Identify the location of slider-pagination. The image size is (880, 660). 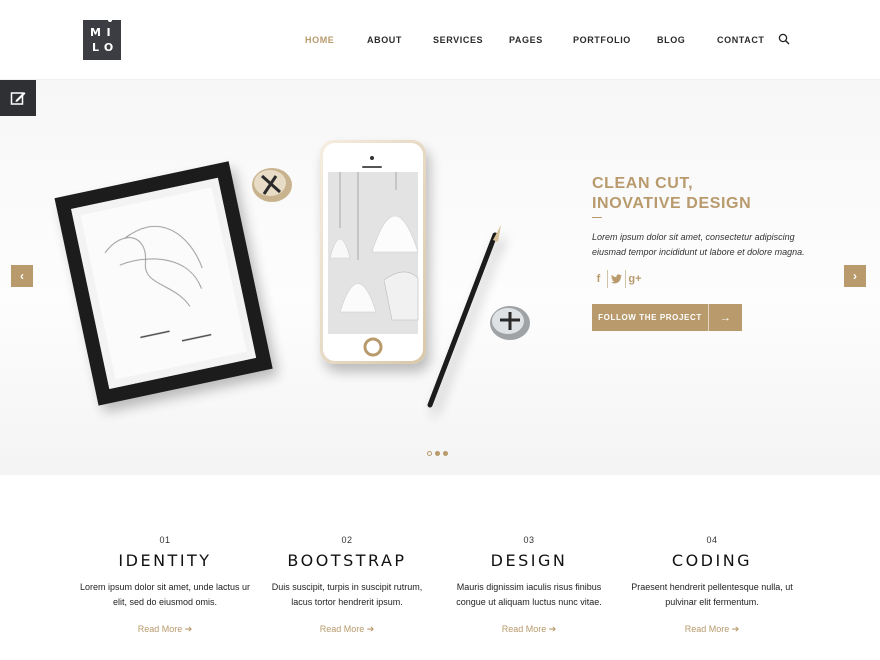
(437, 453).